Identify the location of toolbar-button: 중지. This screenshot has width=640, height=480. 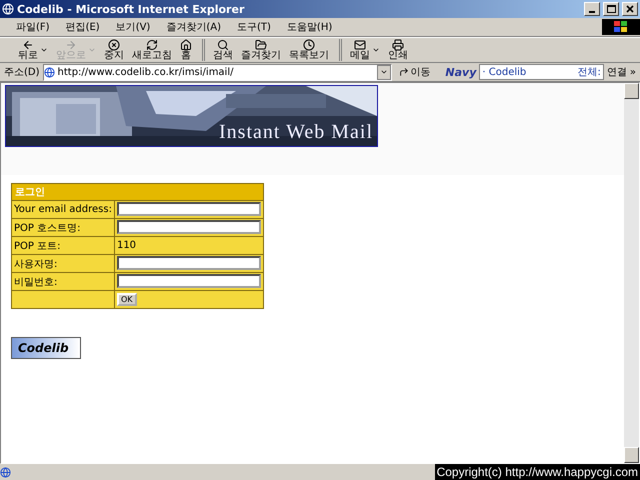
(114, 50).